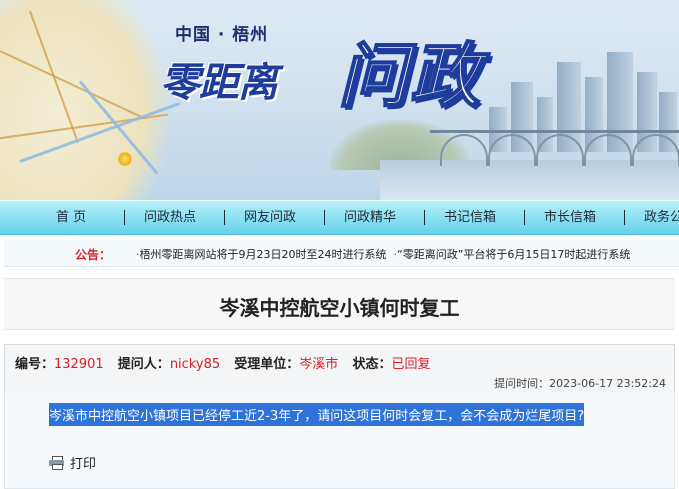 The height and width of the screenshot is (489, 679). Describe the element at coordinates (339, 217) in the screenshot. I see `main-nav: 首 页 问政热点 网友问政 问政精华 书记信箱 市长信箱 政务公` at that location.